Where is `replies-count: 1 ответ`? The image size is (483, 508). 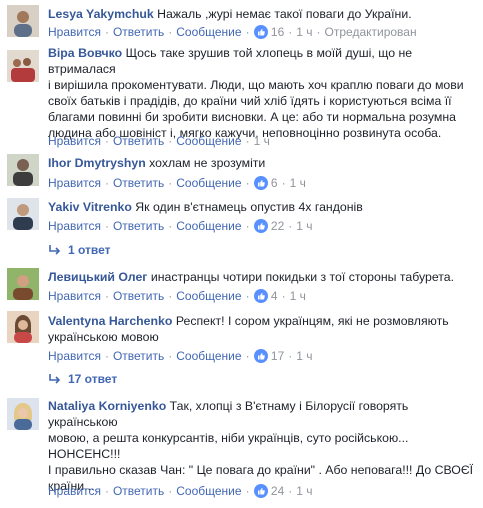 replies-count: 1 ответ is located at coordinates (89, 250).